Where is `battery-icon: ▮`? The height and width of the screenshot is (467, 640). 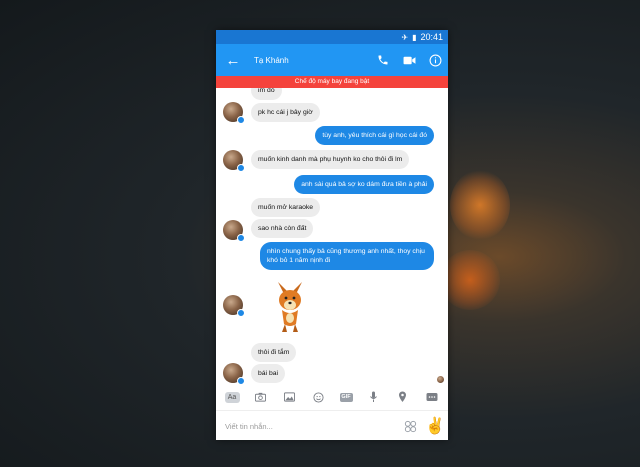 battery-icon: ▮ is located at coordinates (414, 37).